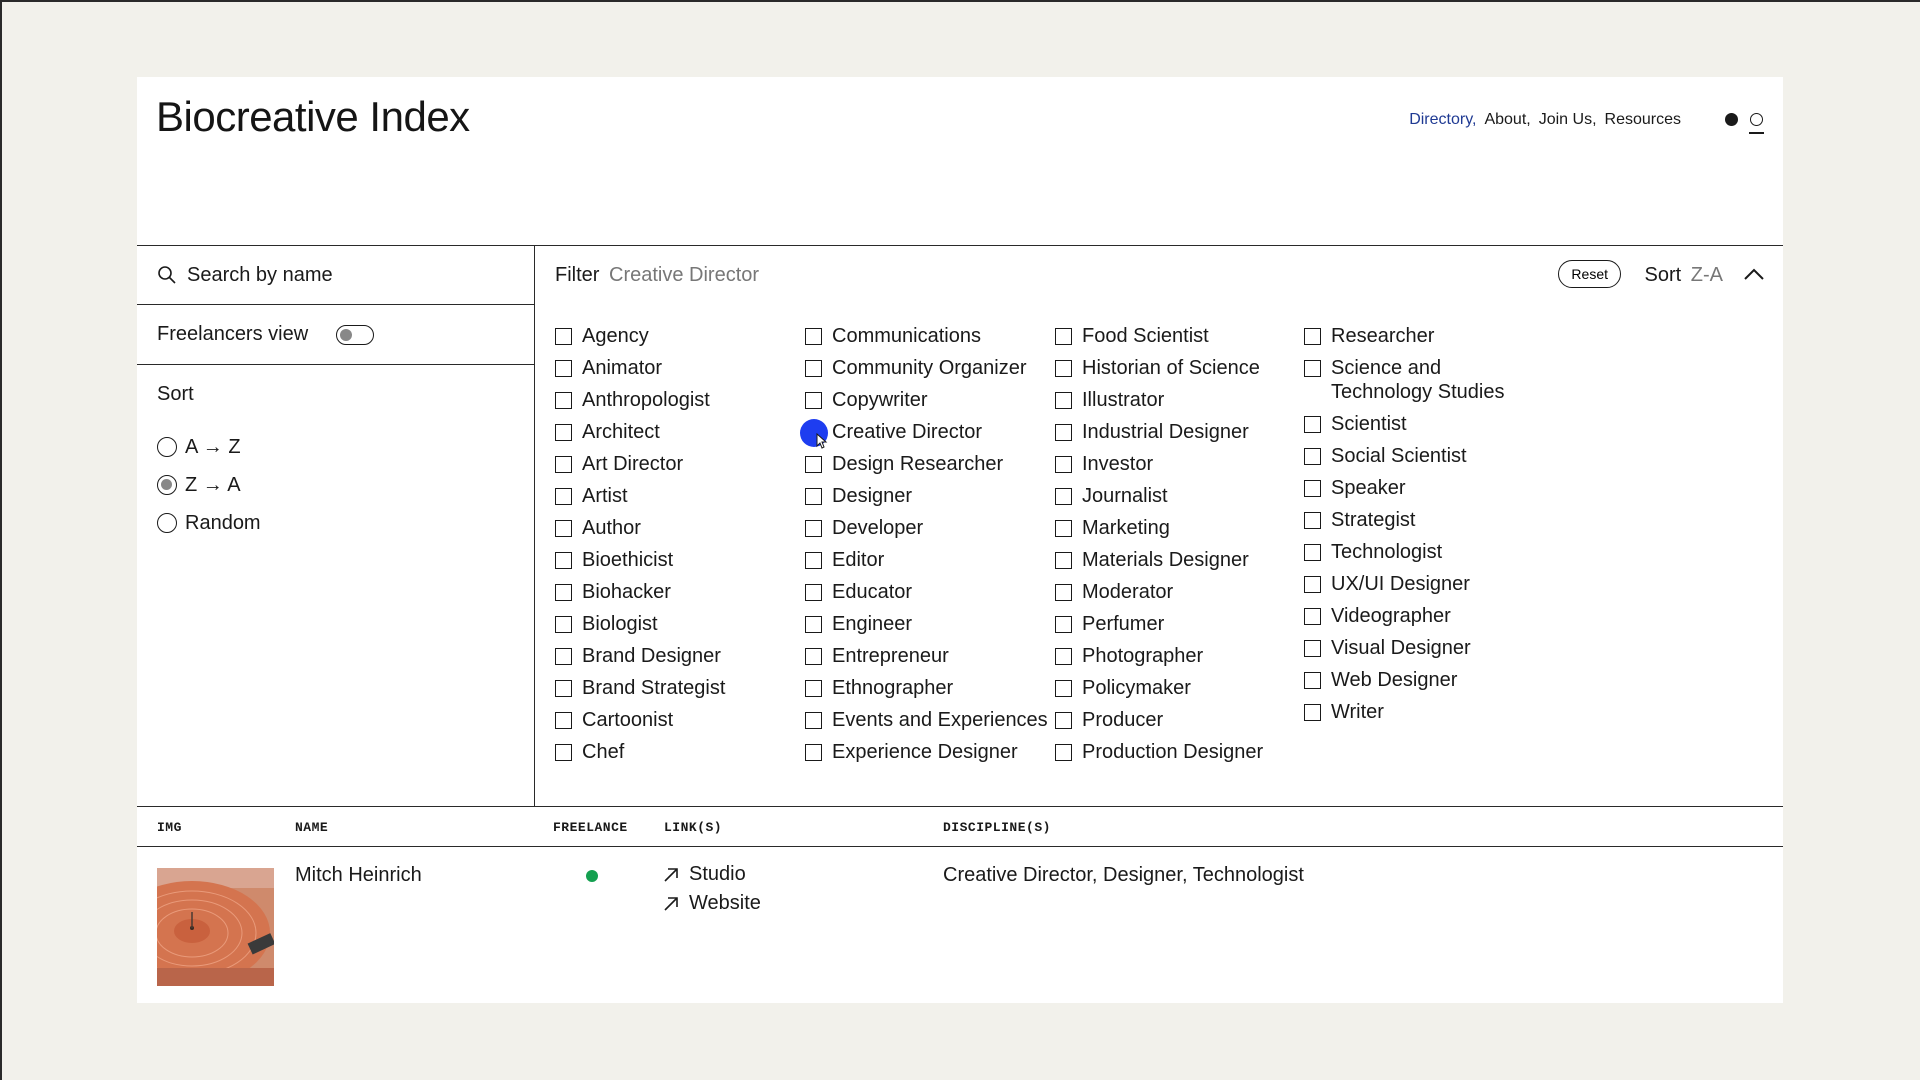 Image resolution: width=1920 pixels, height=1080 pixels. What do you see at coordinates (1756, 123) in the screenshot?
I see `light-theme-dot` at bounding box center [1756, 123].